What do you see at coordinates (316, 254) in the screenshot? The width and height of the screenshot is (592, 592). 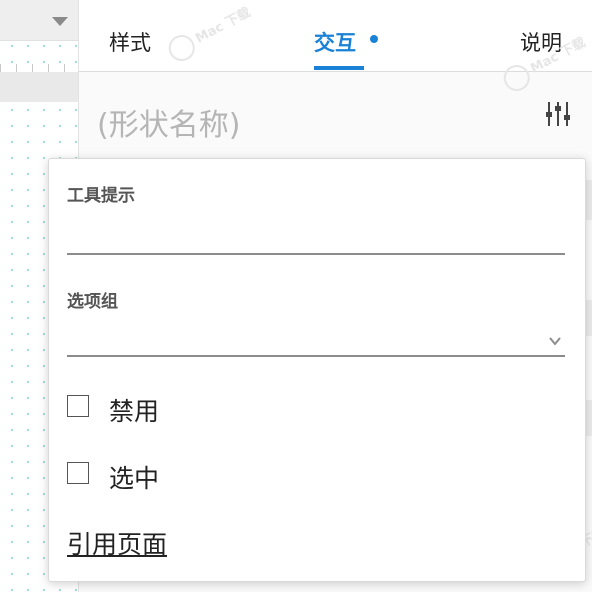 I see `tooltip-underline` at bounding box center [316, 254].